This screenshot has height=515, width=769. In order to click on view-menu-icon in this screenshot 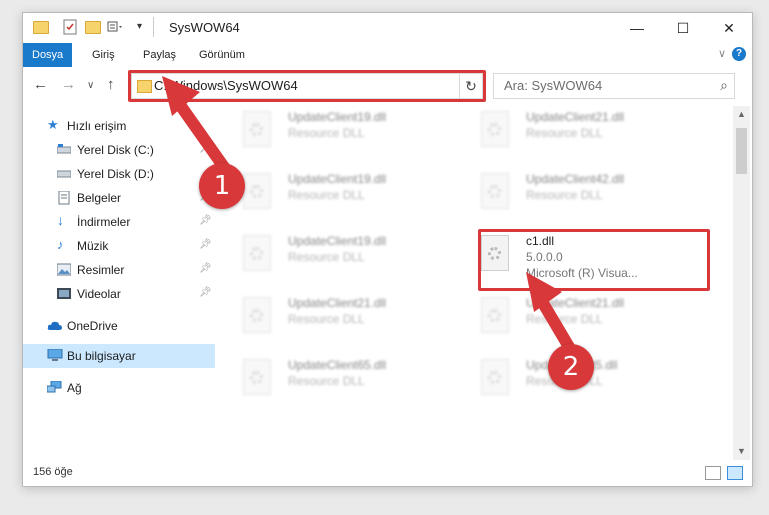, I will do `click(114, 27)`.